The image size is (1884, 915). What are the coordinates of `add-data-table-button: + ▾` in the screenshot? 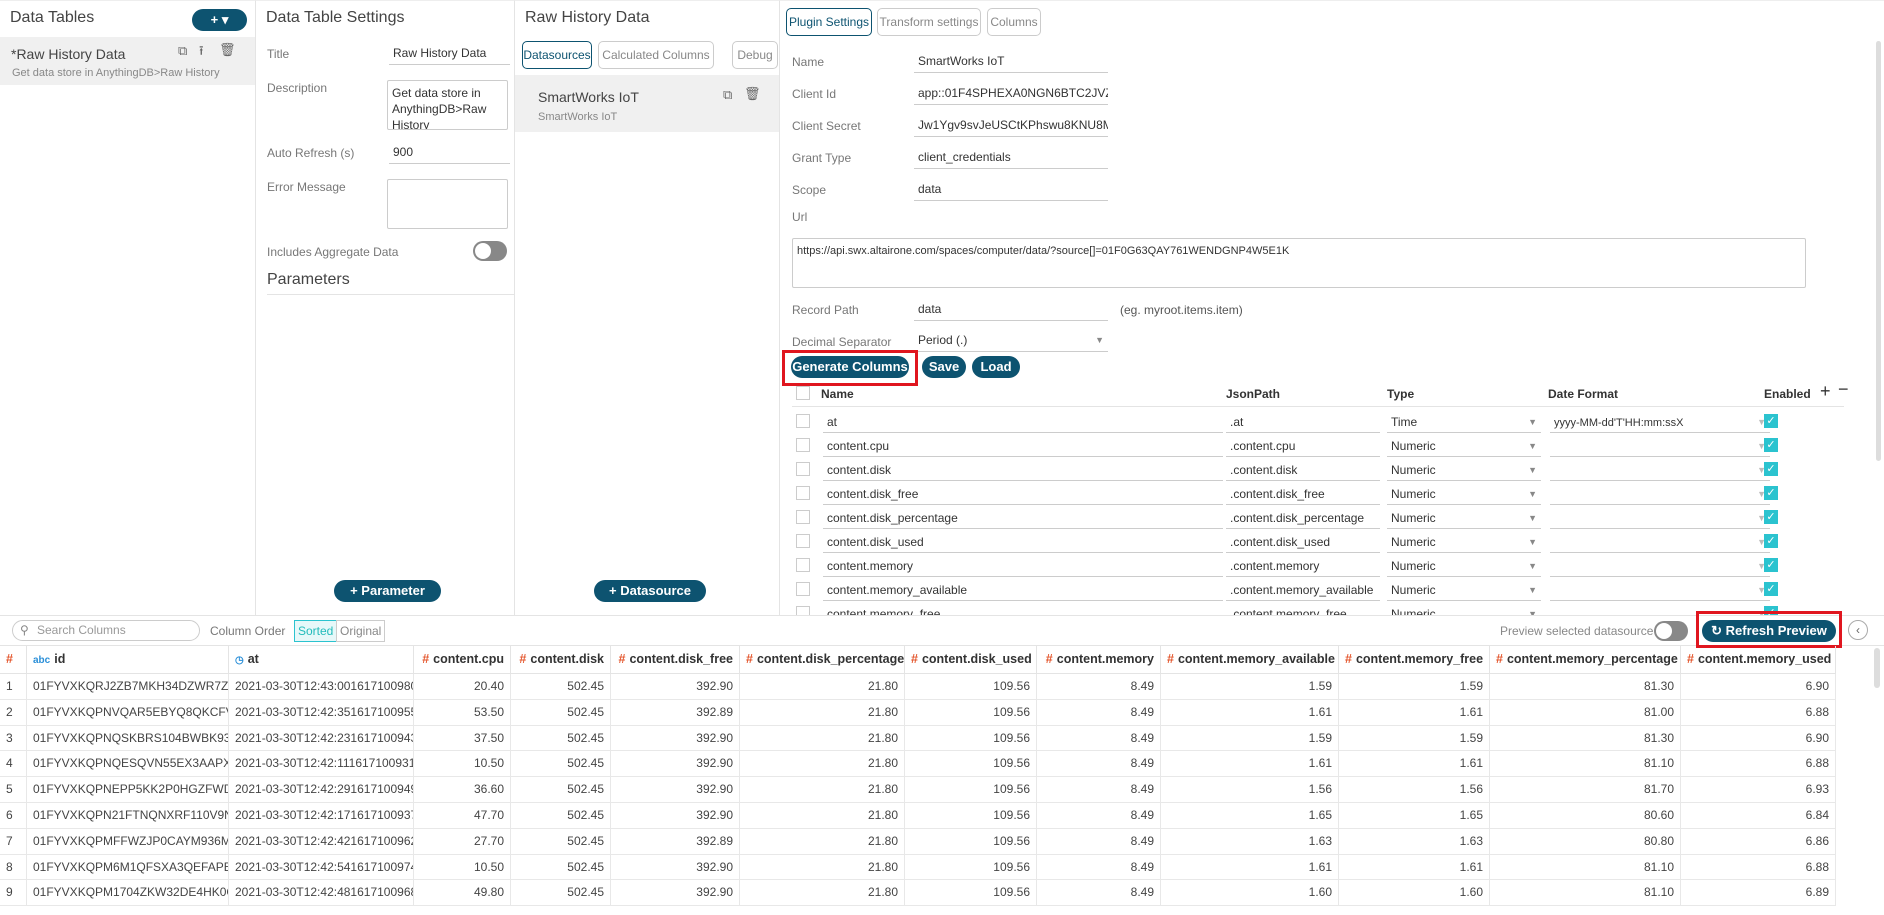 It's located at (219, 20).